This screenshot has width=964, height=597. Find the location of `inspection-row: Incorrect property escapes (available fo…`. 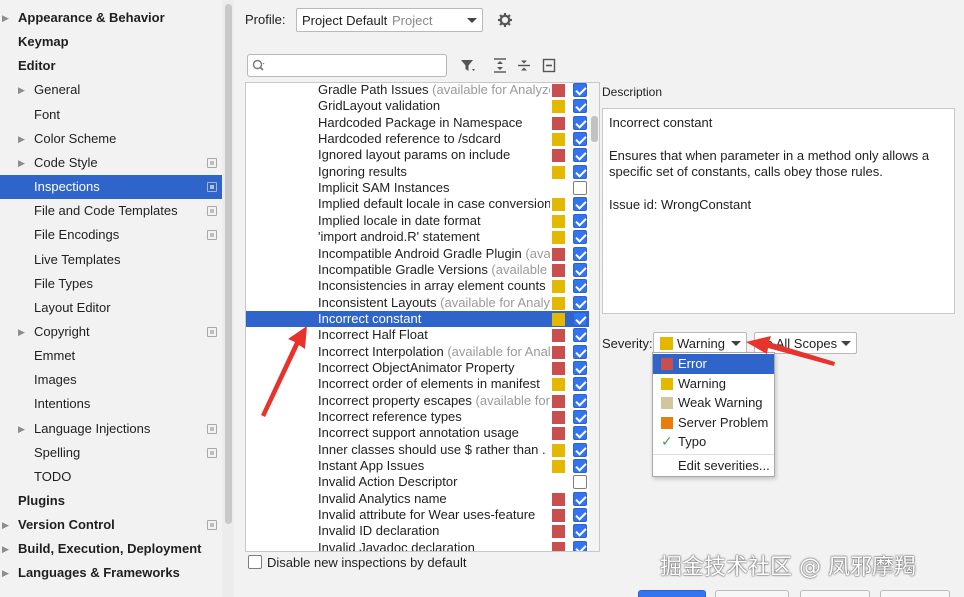

inspection-row: Incorrect property escapes (available fo… is located at coordinates (418, 401).